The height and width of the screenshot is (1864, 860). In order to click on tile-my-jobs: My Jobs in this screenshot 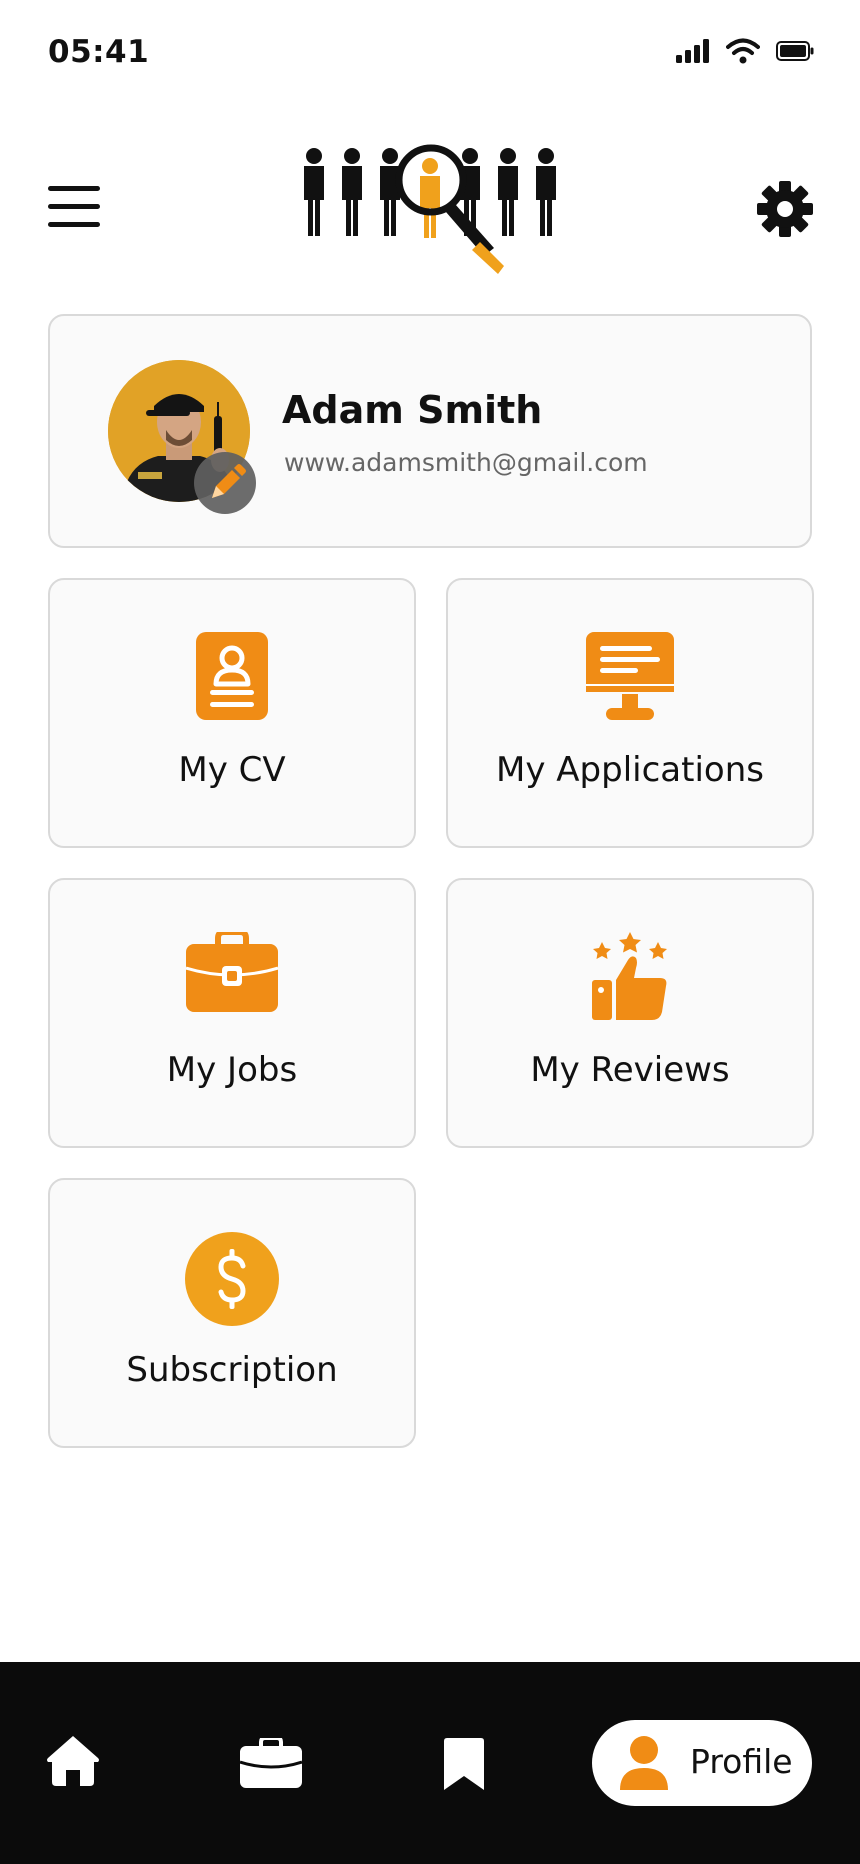, I will do `click(232, 1013)`.